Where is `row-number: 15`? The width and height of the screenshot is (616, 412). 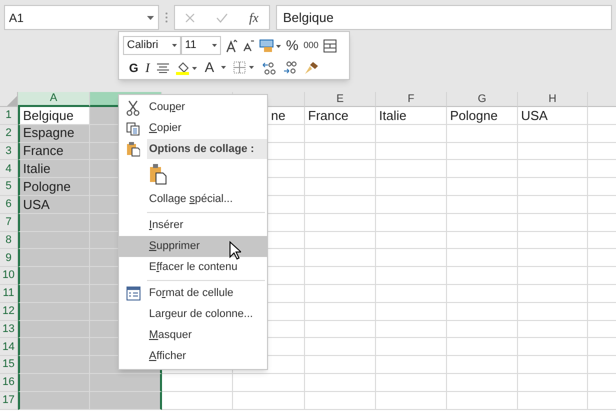
row-number: 15 is located at coordinates (9, 365).